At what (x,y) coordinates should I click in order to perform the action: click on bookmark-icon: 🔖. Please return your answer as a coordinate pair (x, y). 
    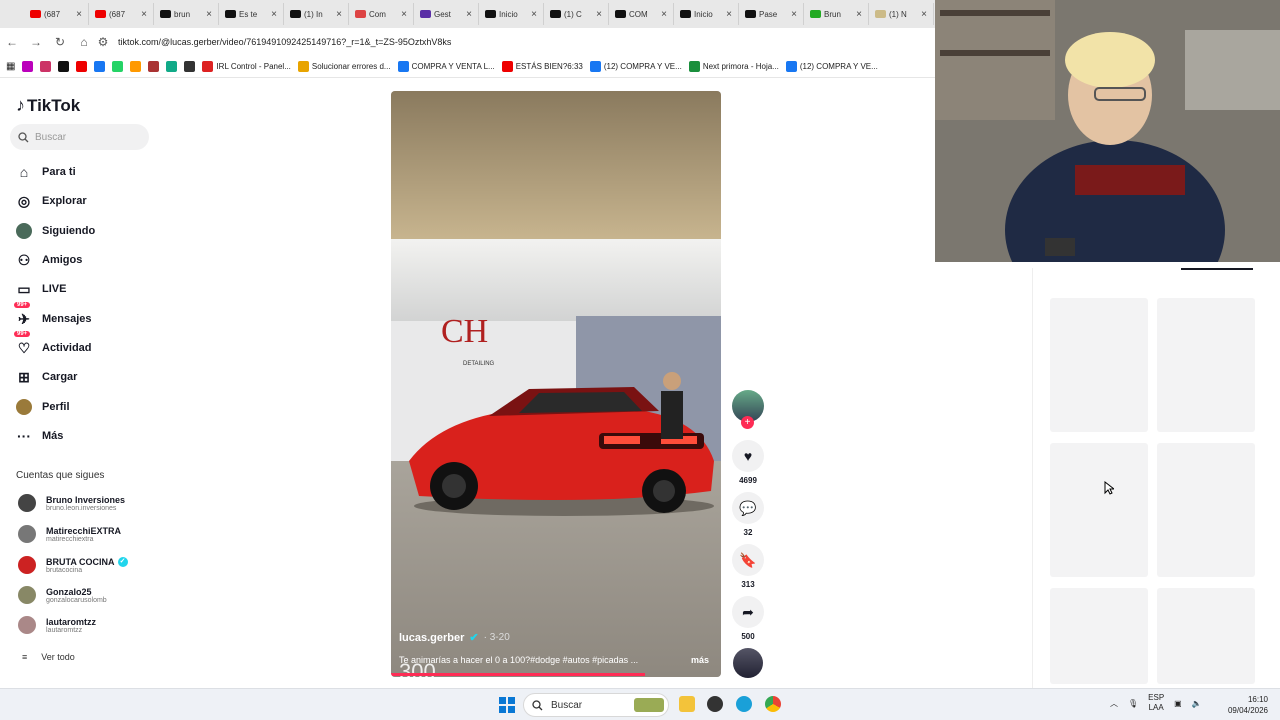
    Looking at the image, I should click on (748, 560).